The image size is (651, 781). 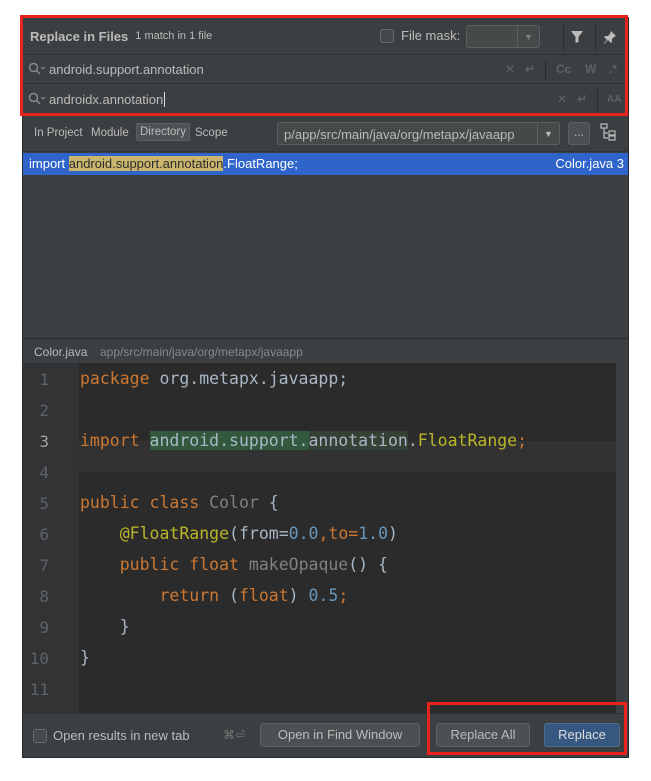 I want to click on line-number: 1, so click(x=44, y=379).